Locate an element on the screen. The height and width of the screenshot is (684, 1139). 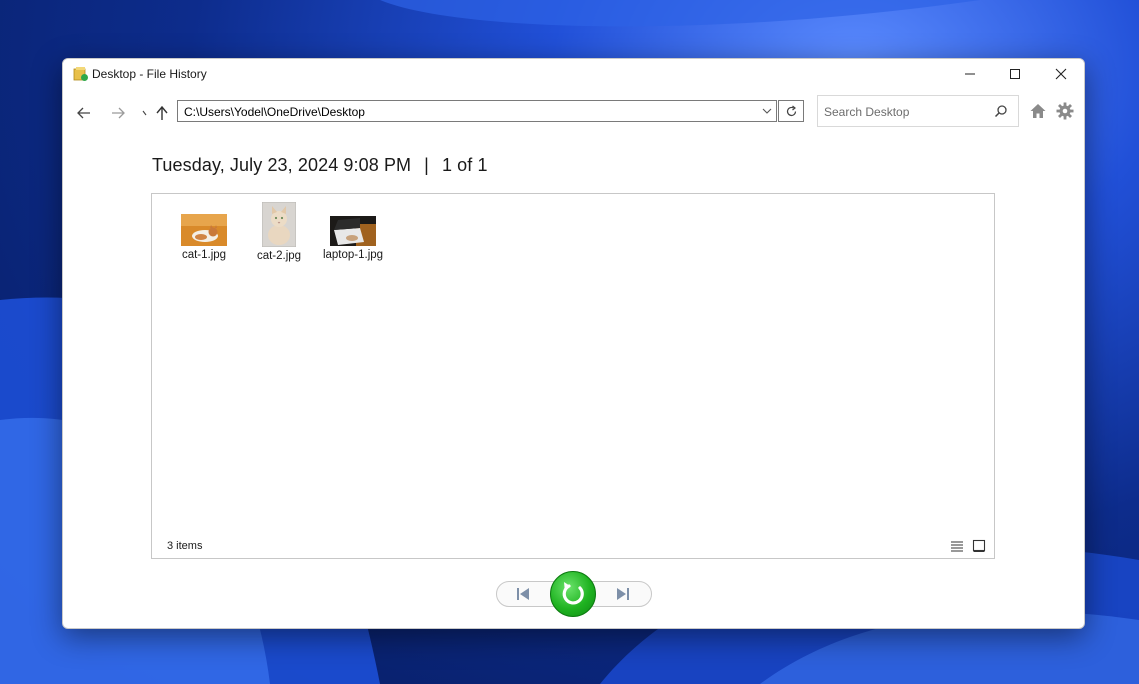
file-item: laptop-1.jpg is located at coordinates (353, 239).